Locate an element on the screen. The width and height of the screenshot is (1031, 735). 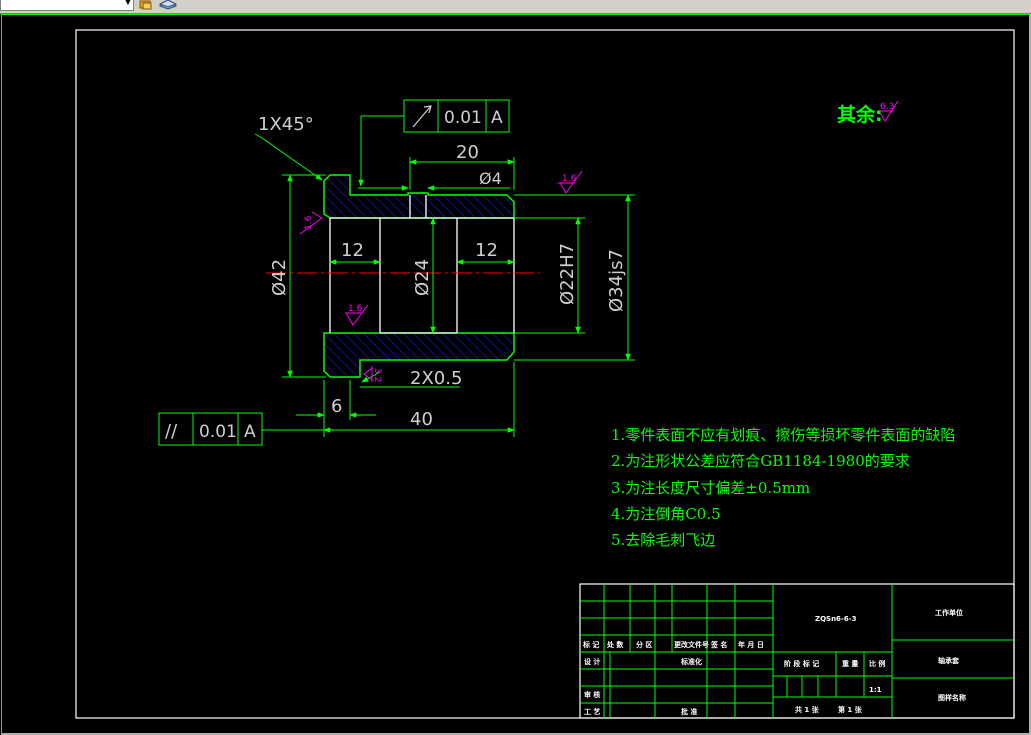
tb-col-date: 年 月 日 is located at coordinates (751, 644).